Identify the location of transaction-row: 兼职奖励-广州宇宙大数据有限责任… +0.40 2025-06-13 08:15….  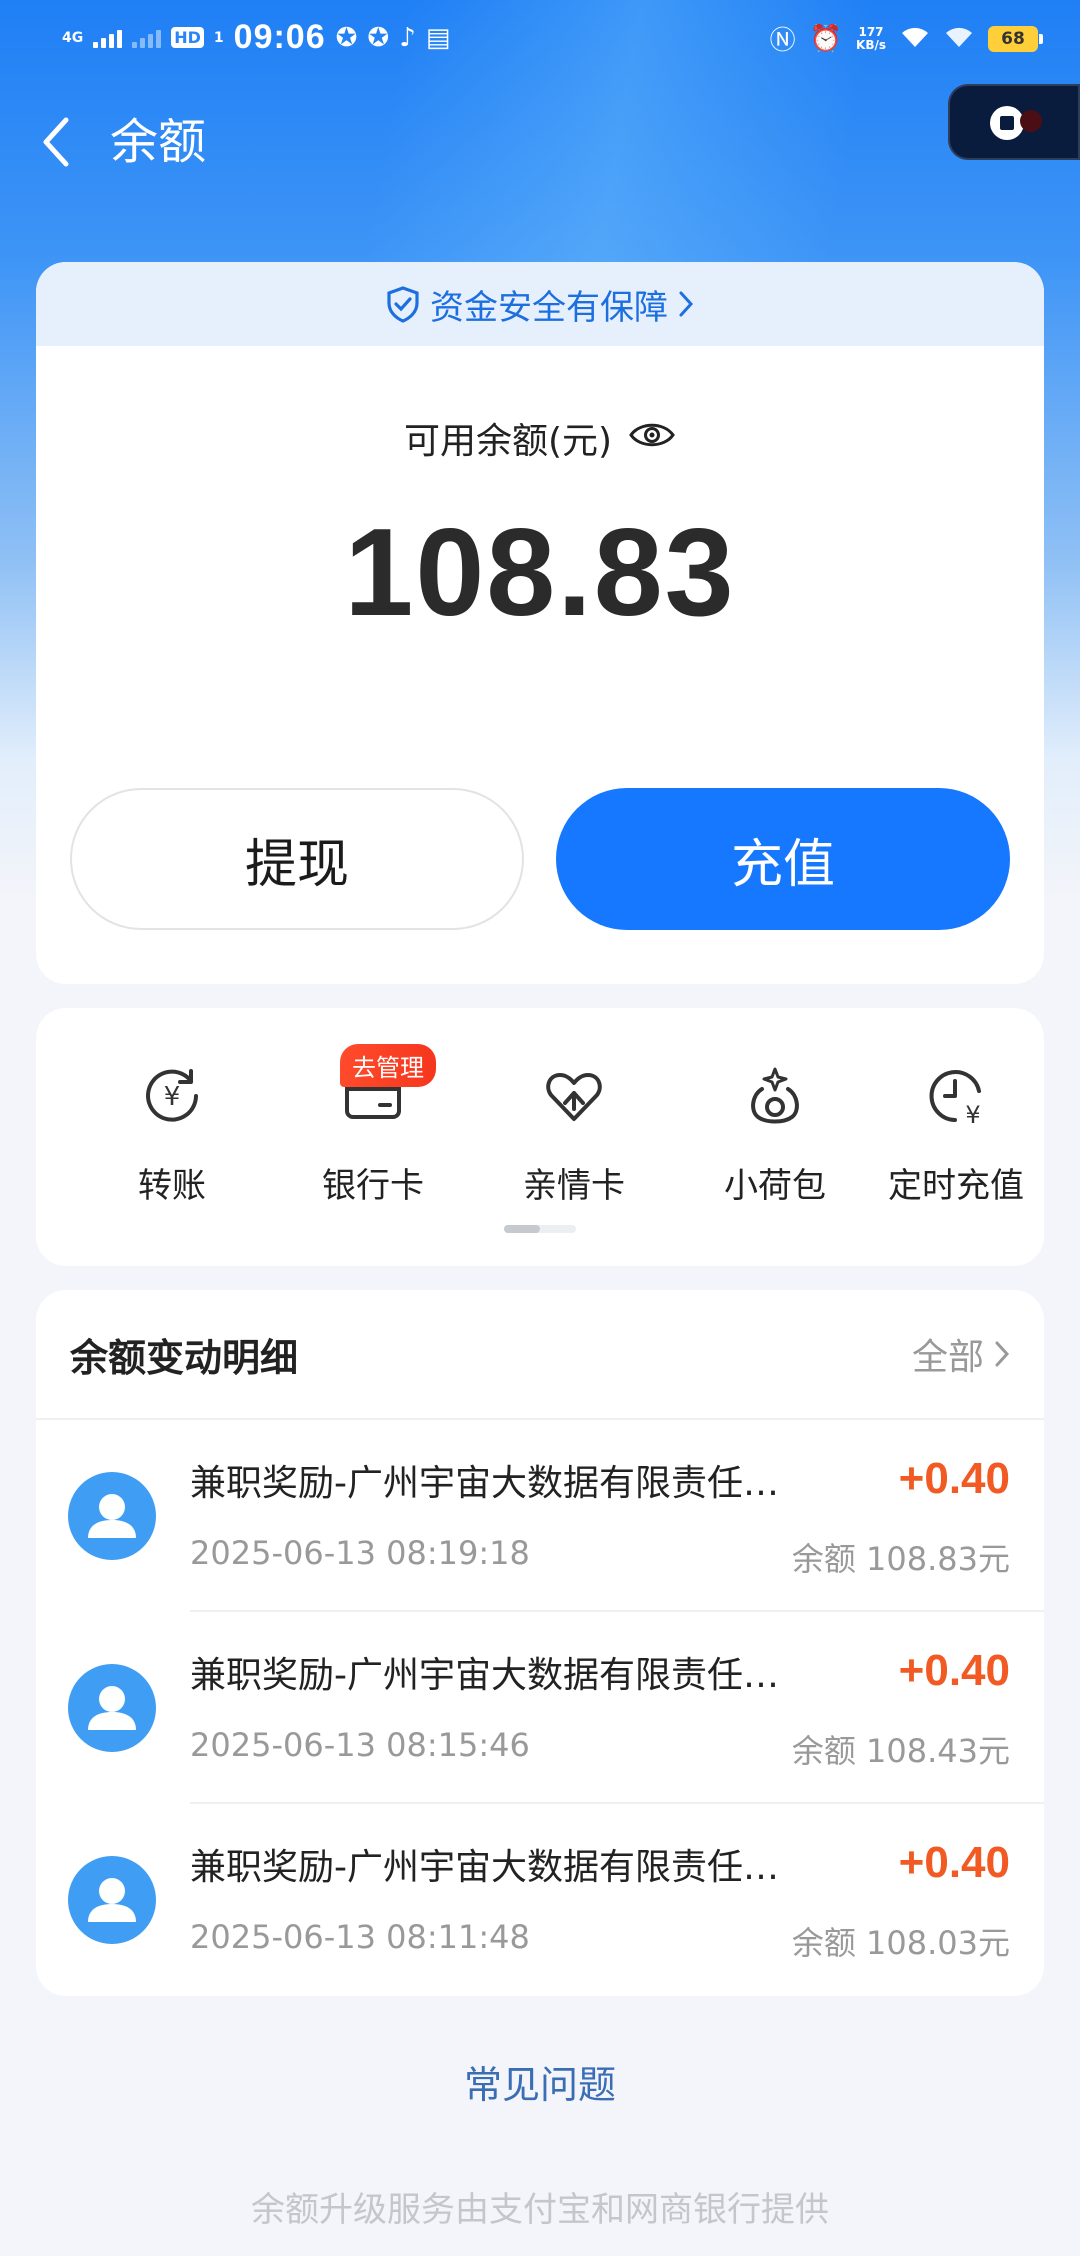
(540, 1708).